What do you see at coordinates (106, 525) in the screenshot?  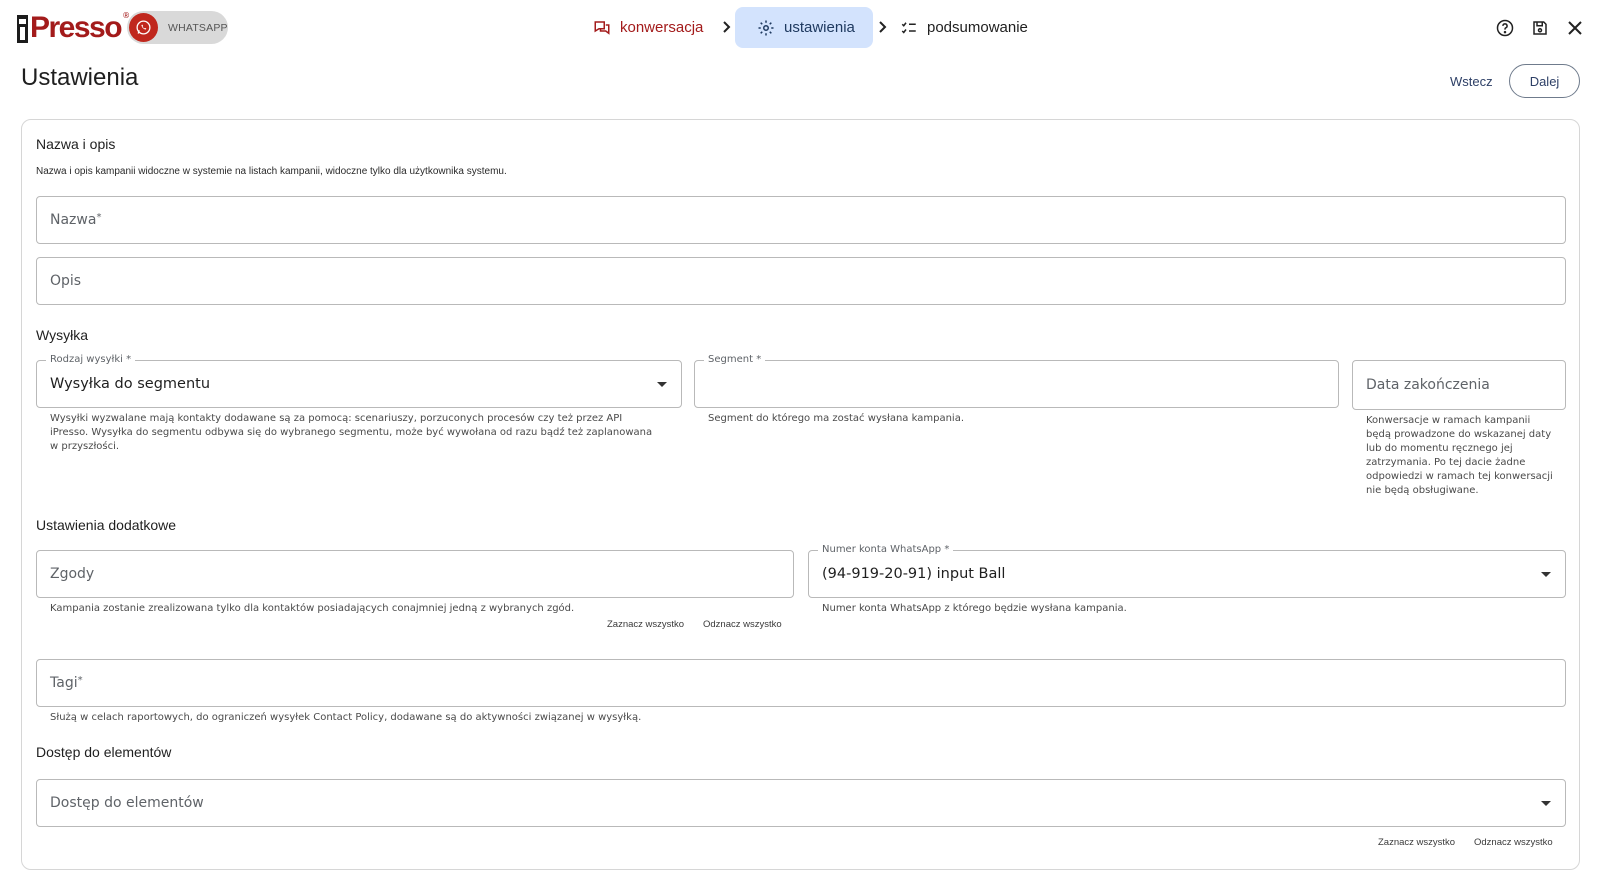 I see `section-title-extra: Ustawienia dodatkowe` at bounding box center [106, 525].